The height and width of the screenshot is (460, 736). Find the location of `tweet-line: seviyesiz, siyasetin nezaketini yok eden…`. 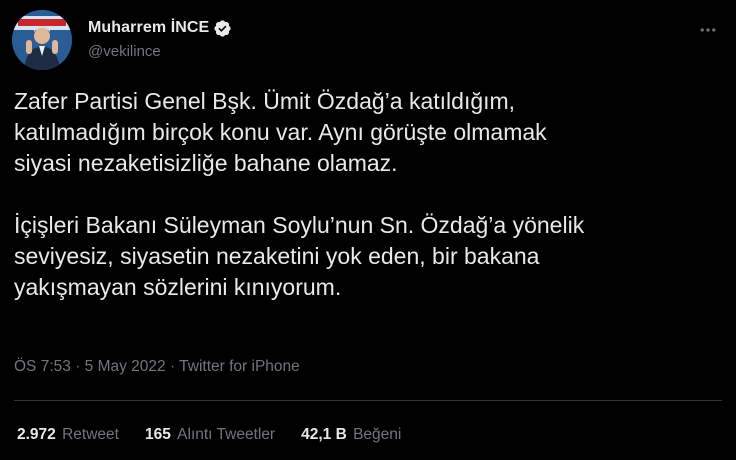

tweet-line: seviyesiz, siyasetin nezaketini yok eden… is located at coordinates (277, 256).